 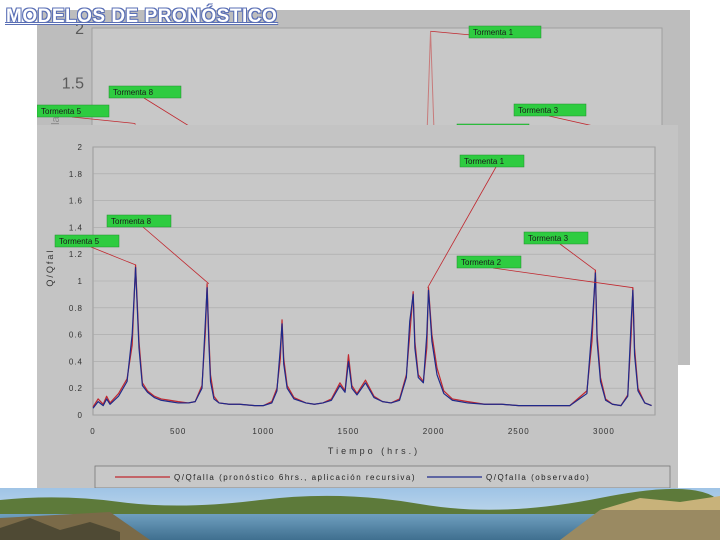 I want to click on foreground-y-tick-label: 1, so click(x=80, y=281).